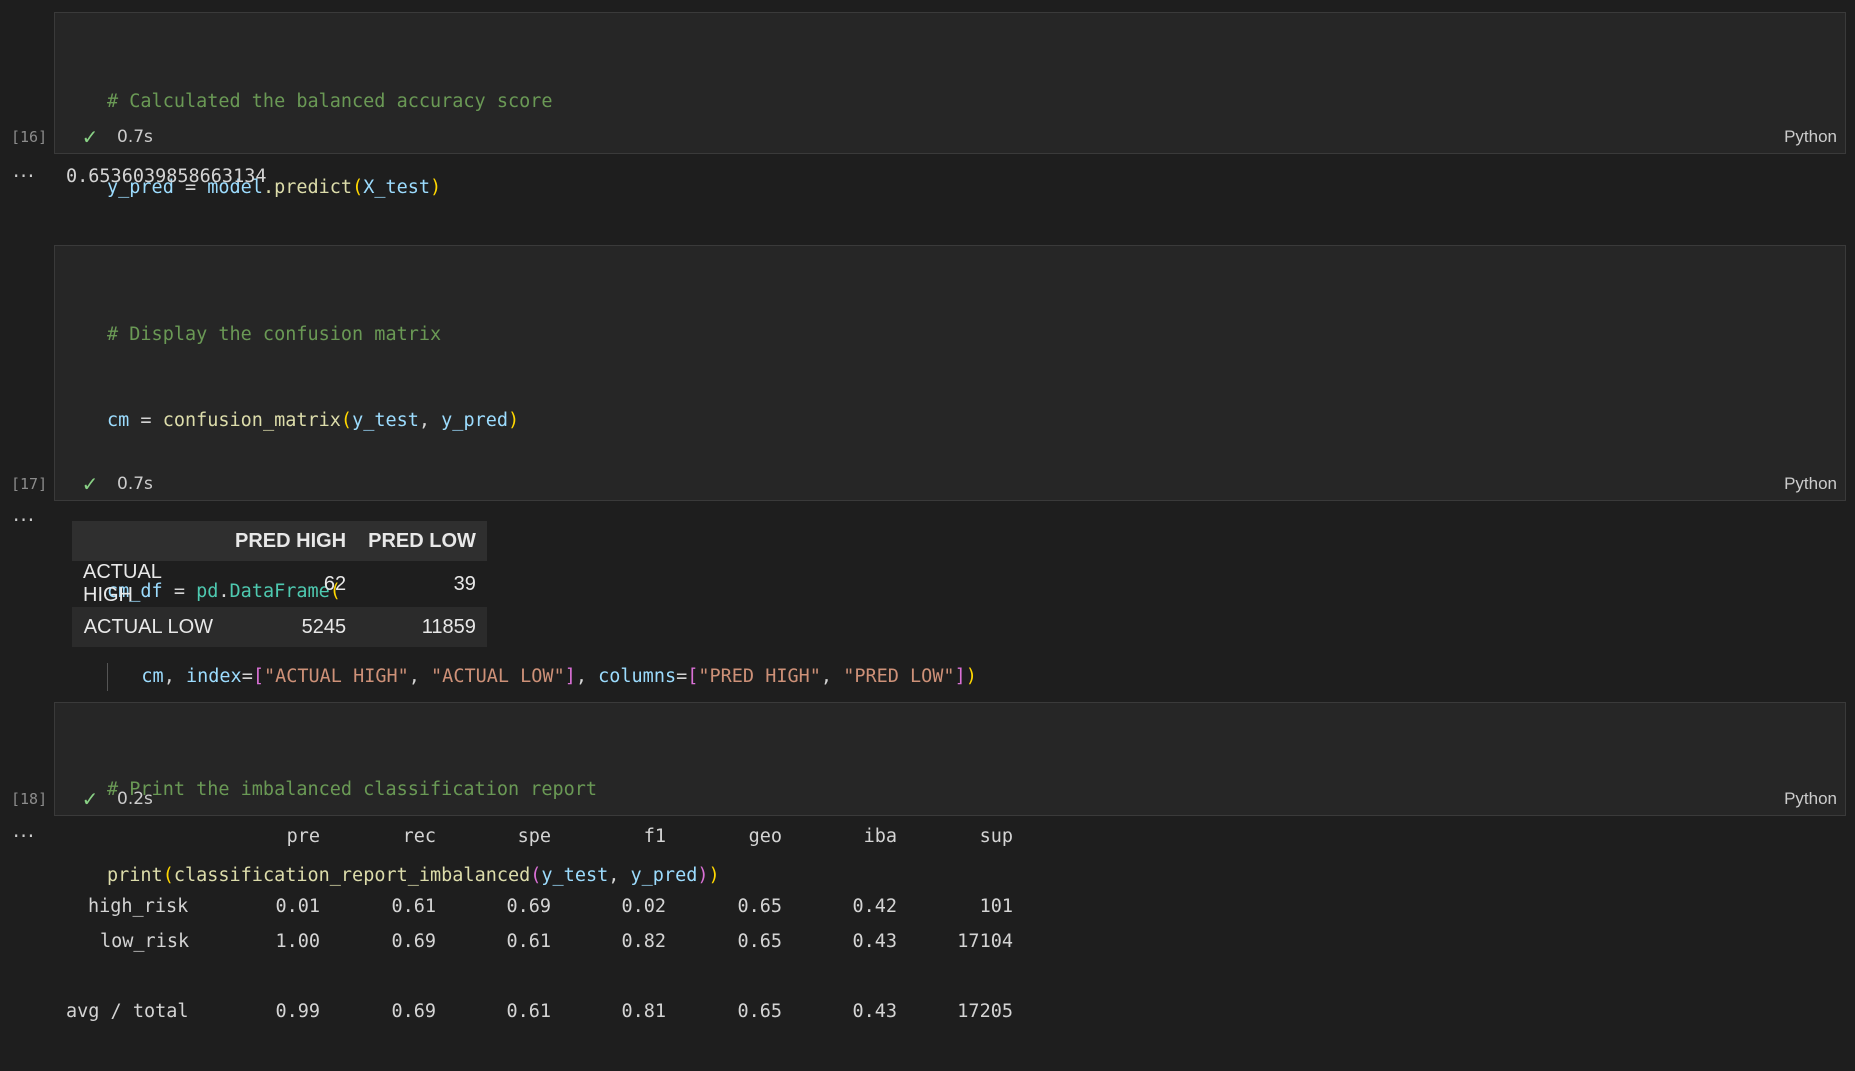  Describe the element at coordinates (874, 906) in the screenshot. I see `report-value: 0.42` at that location.